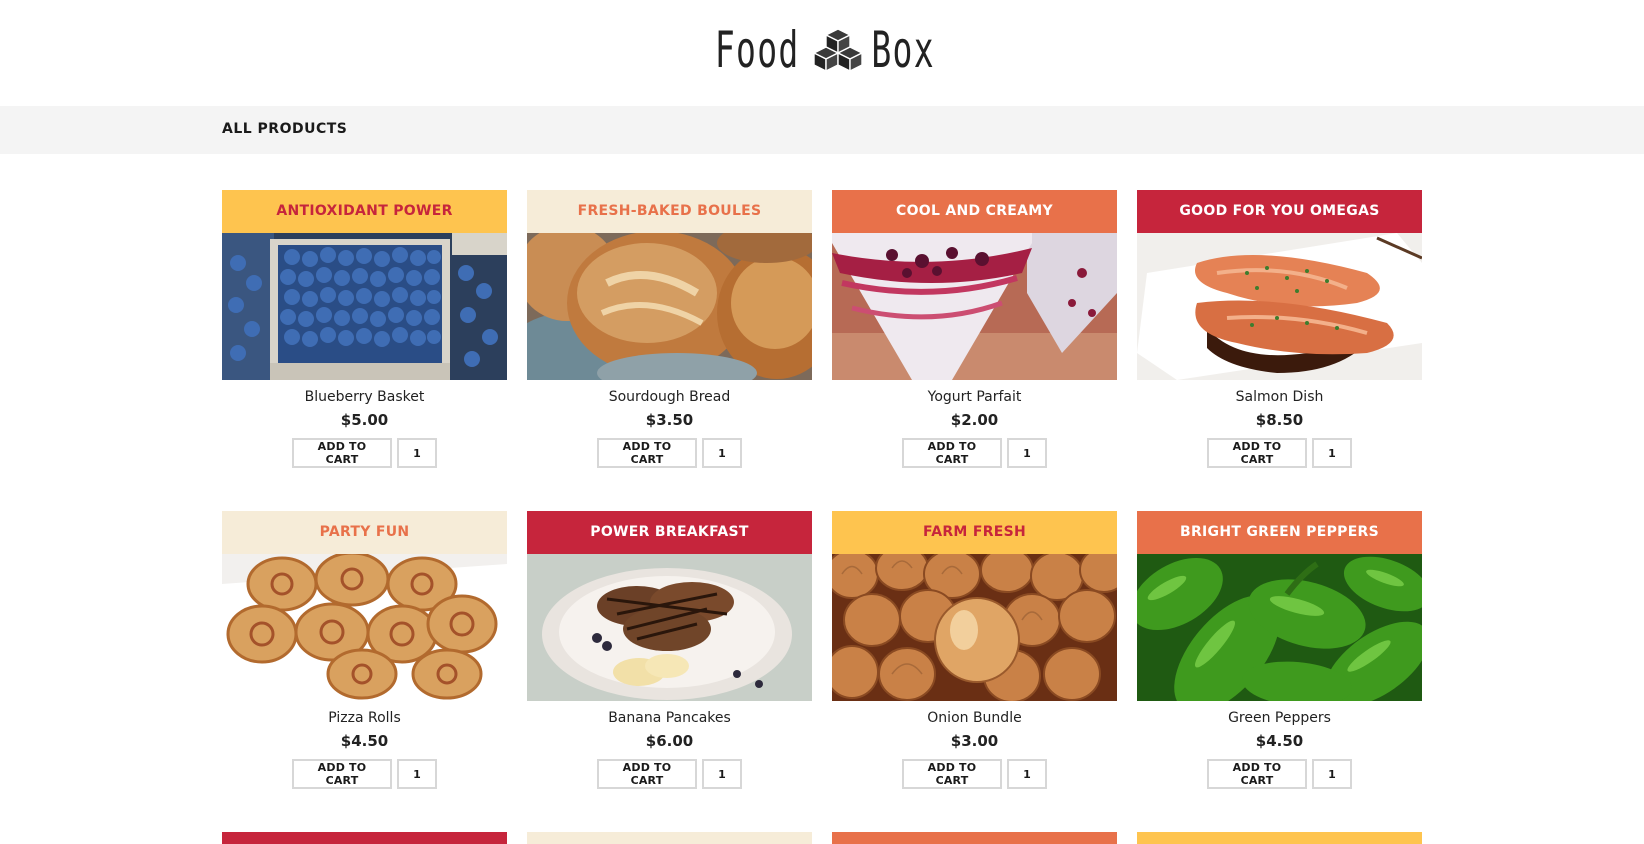 Image resolution: width=1644 pixels, height=844 pixels. What do you see at coordinates (284, 129) in the screenshot?
I see `nav-all-products: ALL PRODUCTS` at bounding box center [284, 129].